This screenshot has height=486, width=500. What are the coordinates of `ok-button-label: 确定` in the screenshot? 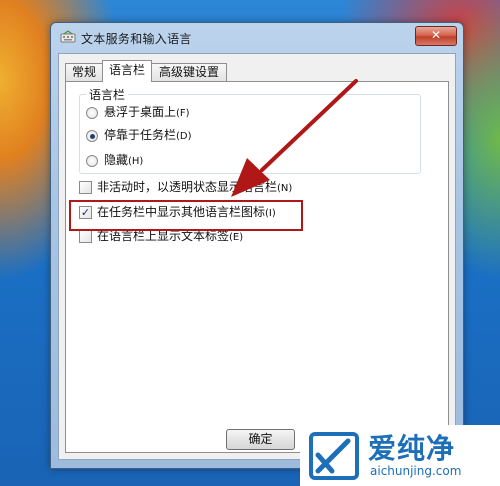 It's located at (260, 439).